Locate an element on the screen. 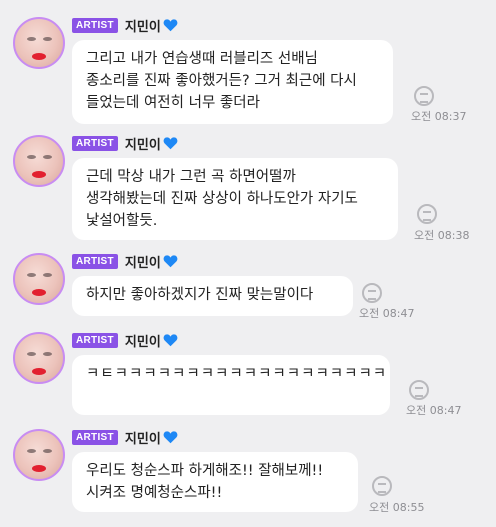 The height and width of the screenshot is (527, 496). message-bubble: 우리도 청순스파 하게해조!! 잘해보께!! 시켜조 명예청순스파!! is located at coordinates (215, 482).